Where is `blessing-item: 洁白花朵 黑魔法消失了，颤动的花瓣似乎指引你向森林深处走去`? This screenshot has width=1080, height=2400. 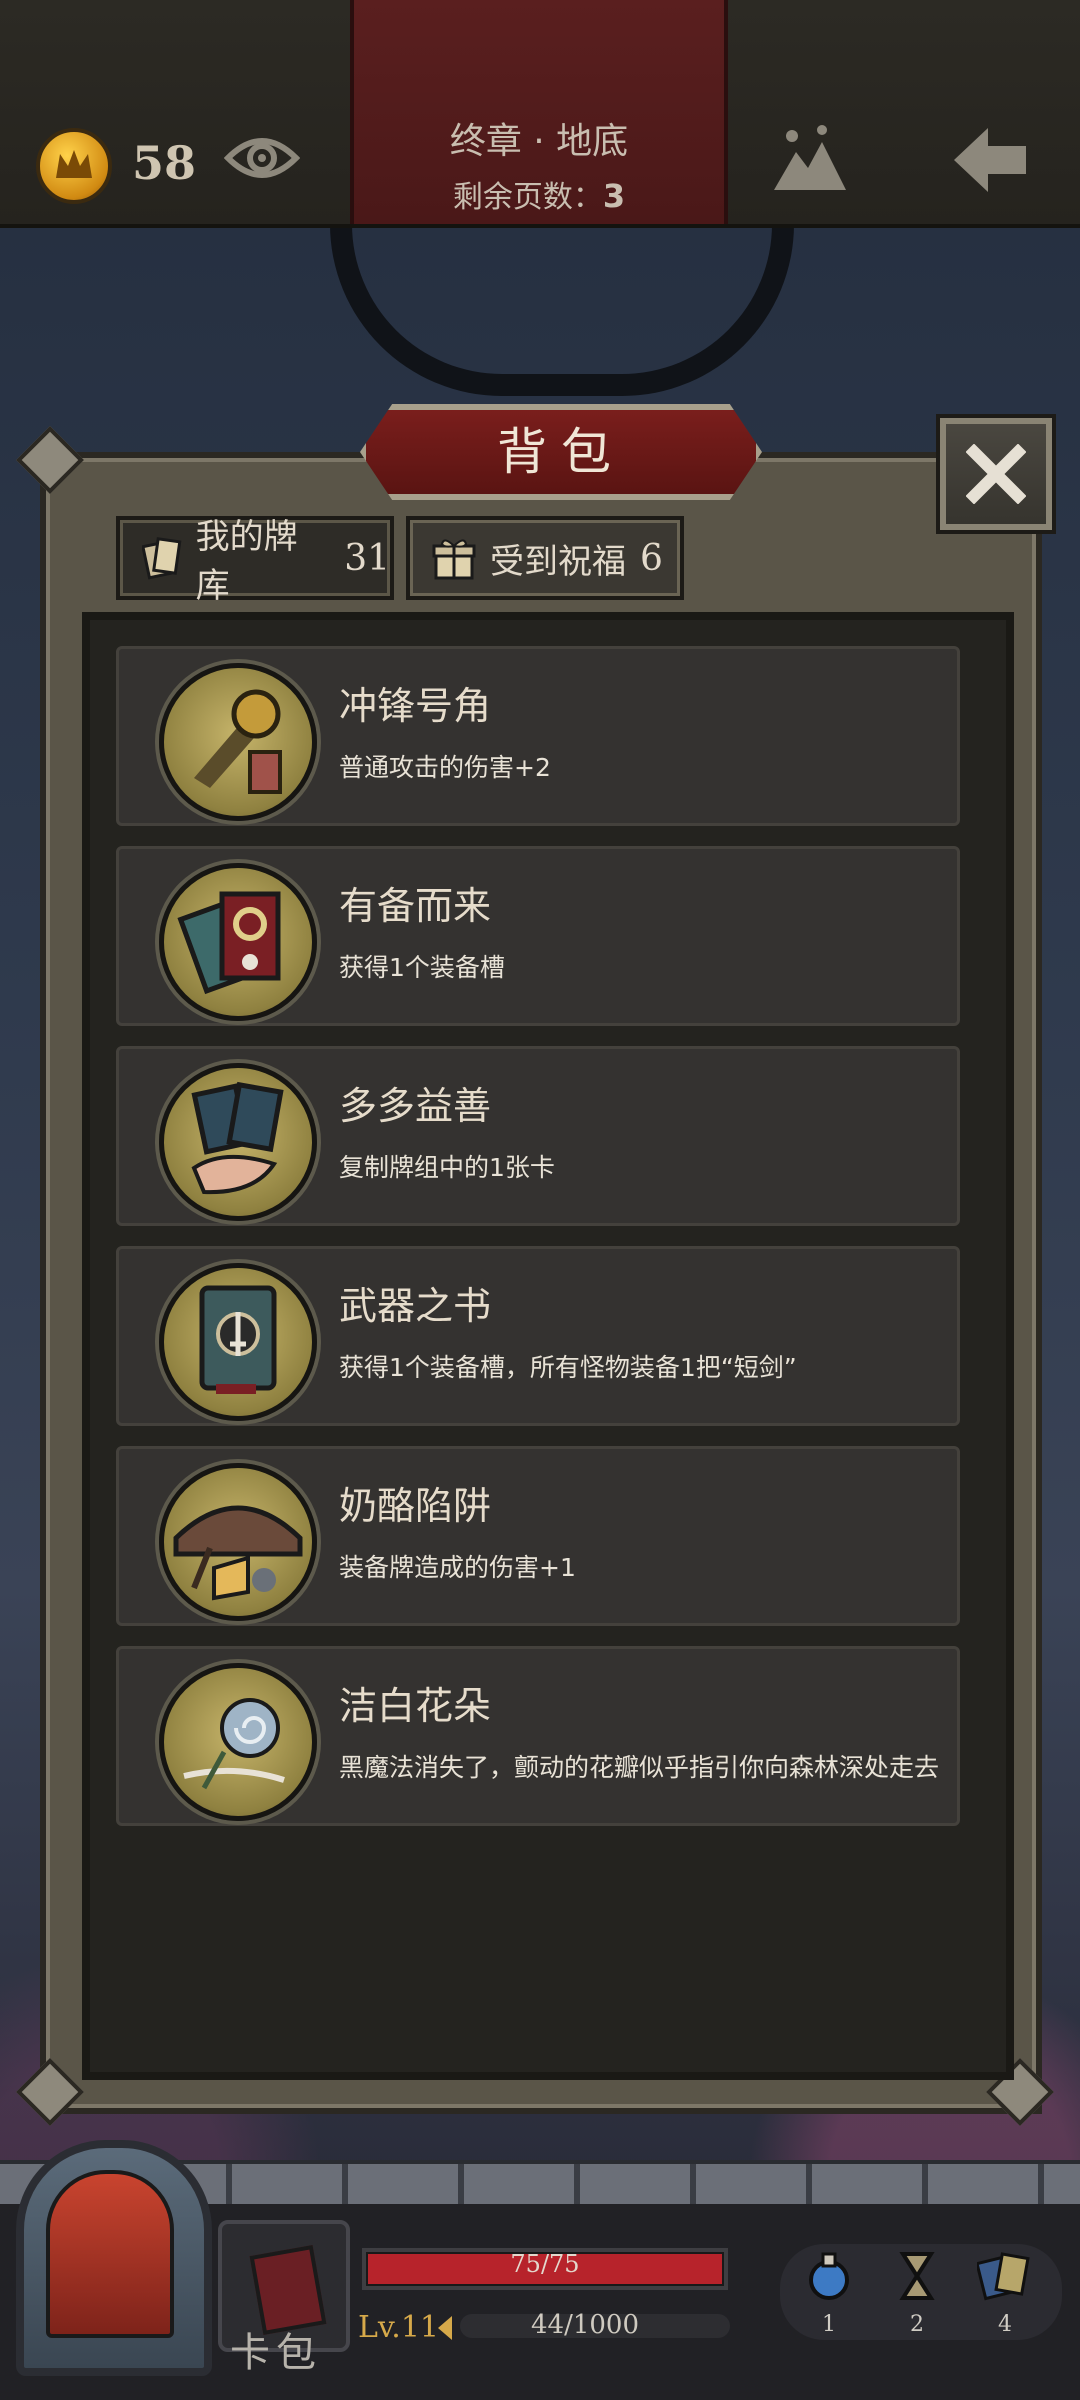
blessing-item: 洁白花朵 黑魔法消失了，颤动的花瓣似乎指引你向森林深处走去 is located at coordinates (538, 1736).